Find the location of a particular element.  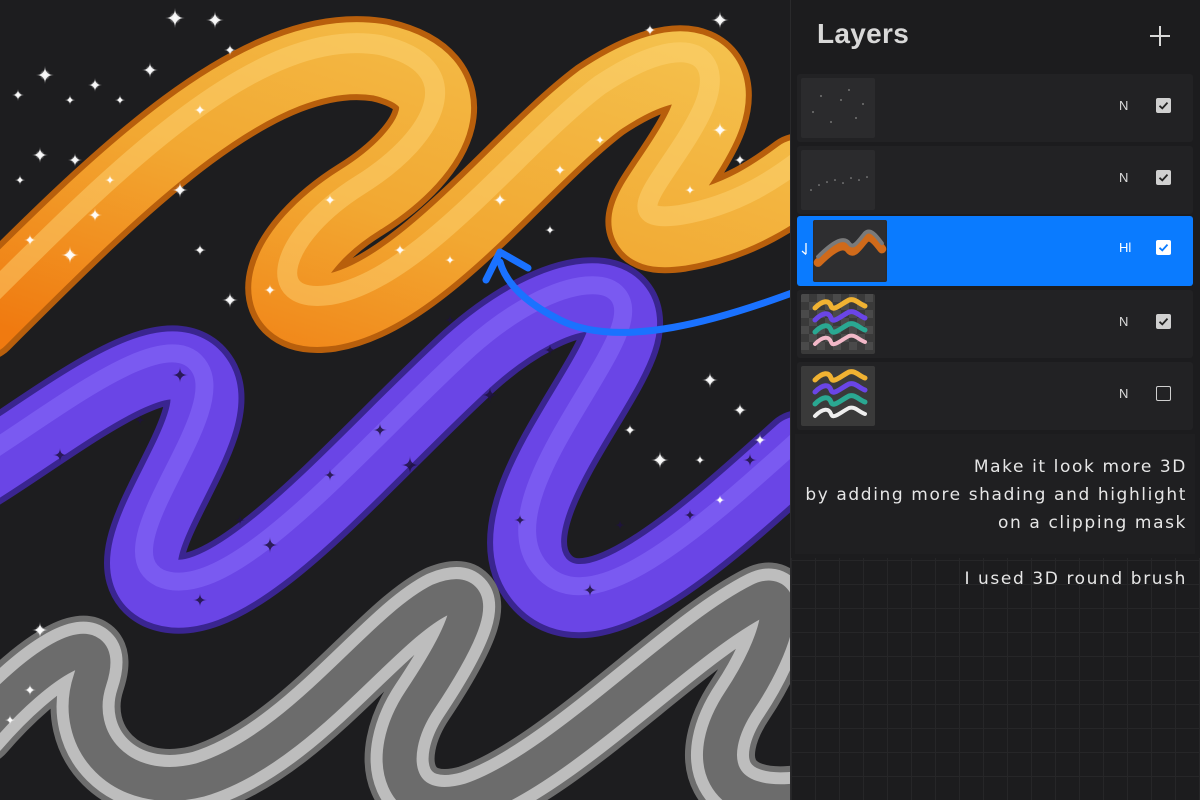

add-layer-button is located at coordinates (1160, 36).